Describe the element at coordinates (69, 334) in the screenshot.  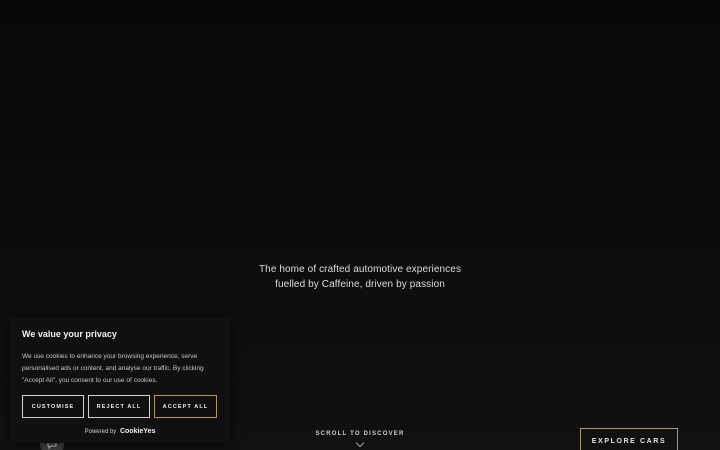
I see `cookie-banner-title: We value your privacy` at that location.